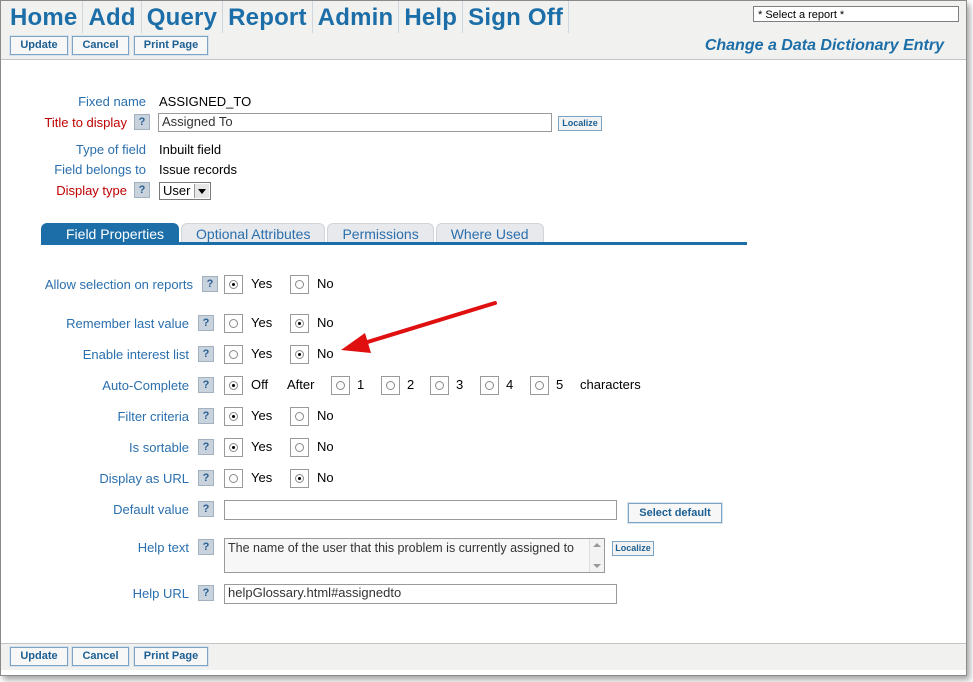 This screenshot has height=682, width=973. Describe the element at coordinates (560, 384) in the screenshot. I see `auto-complete-5-label: 5` at that location.